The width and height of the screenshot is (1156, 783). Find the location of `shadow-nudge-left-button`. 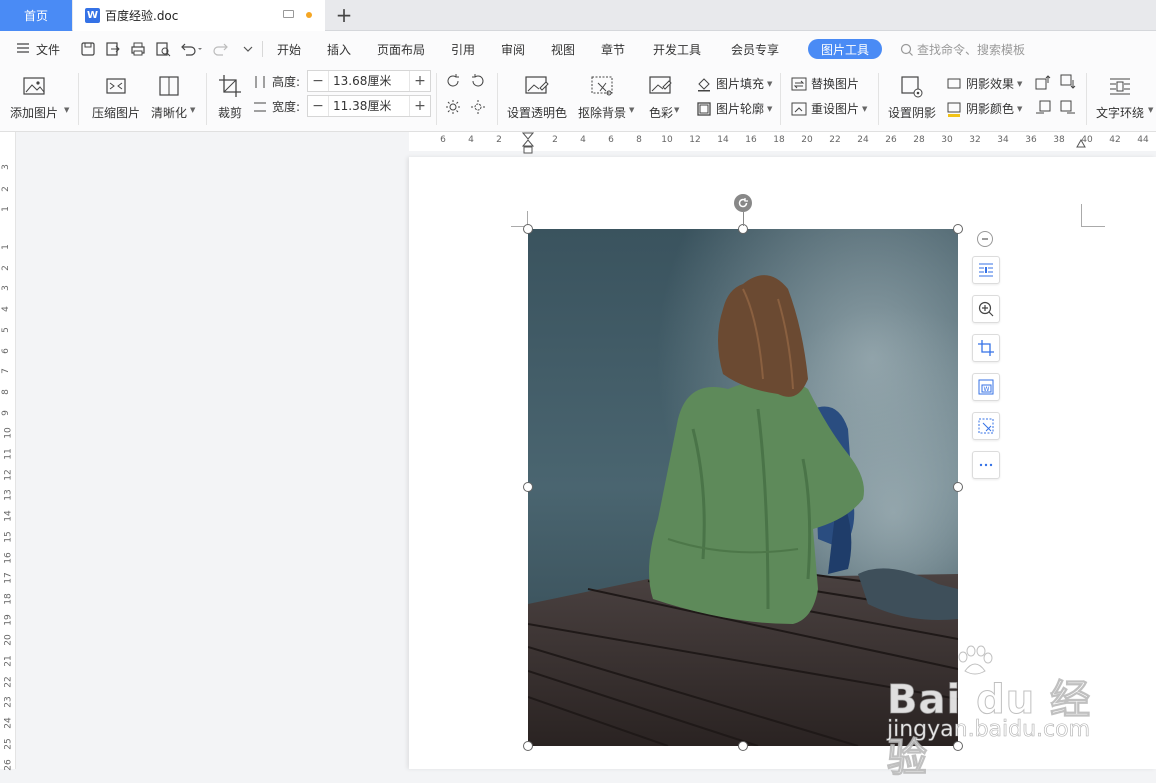

shadow-nudge-left-button is located at coordinates (1043, 108).